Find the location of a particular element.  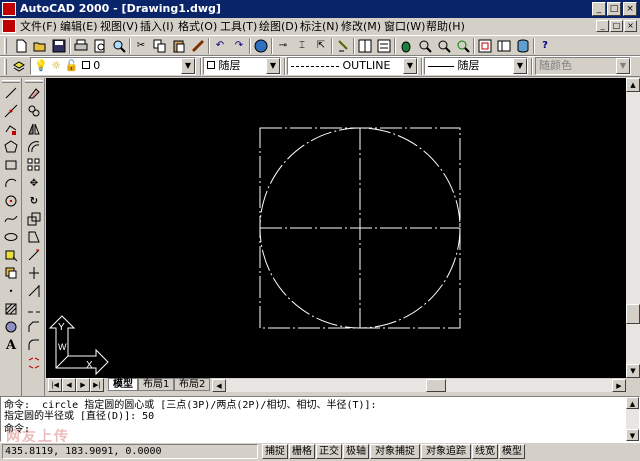

tab-last-icon: ▶| is located at coordinates (97, 385).